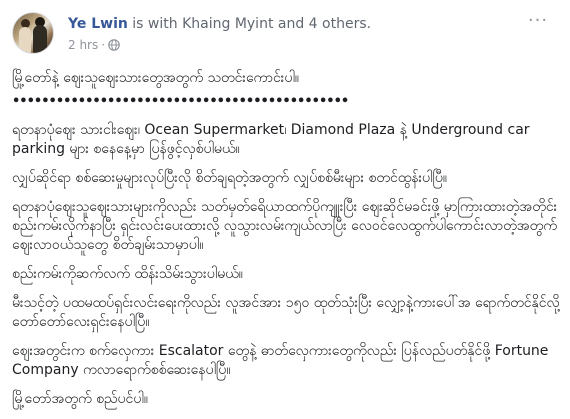  I want to click on author-avatar, so click(33, 33).